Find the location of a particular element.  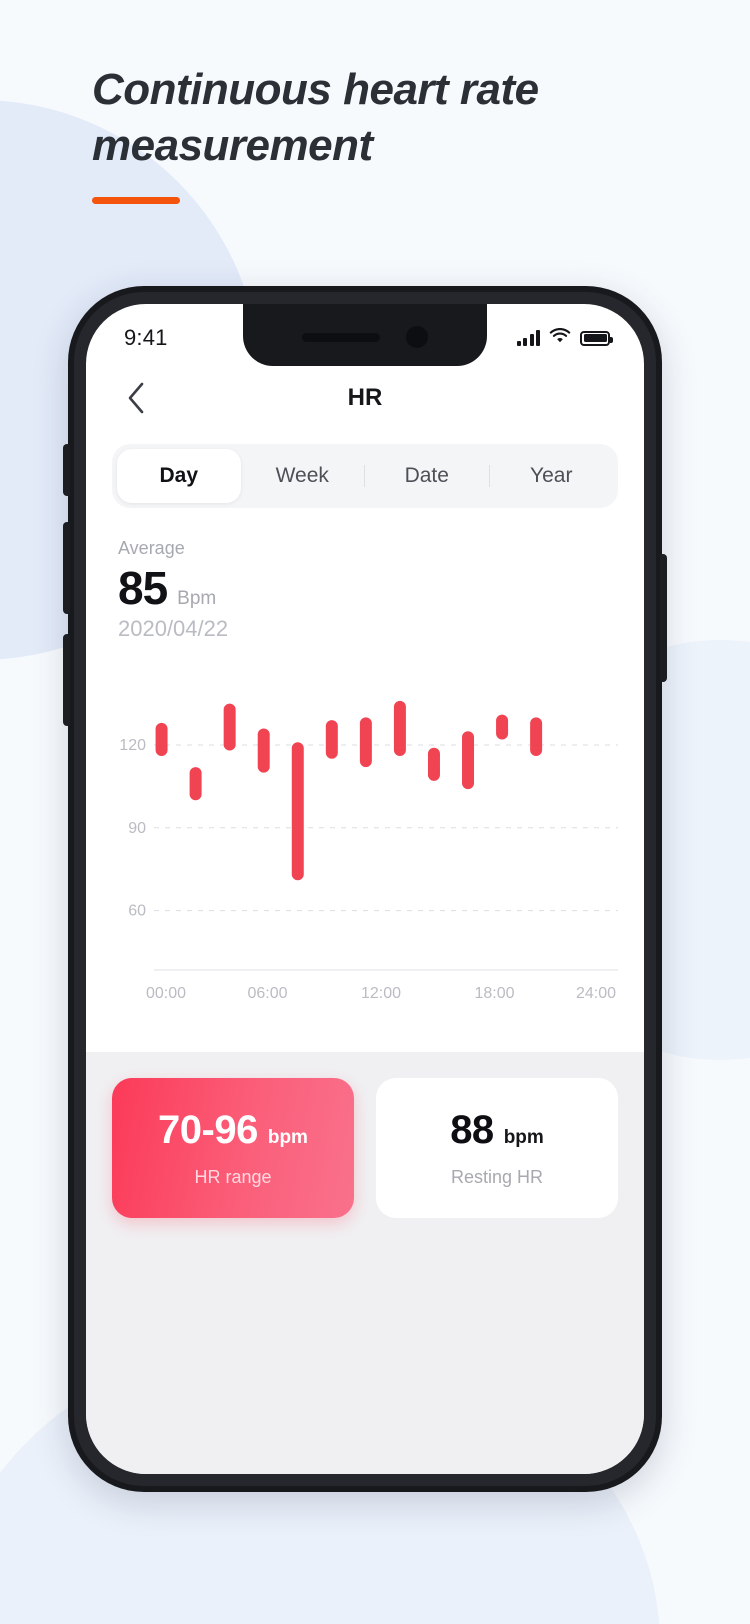

tab-day-label: Day is located at coordinates (179, 475).